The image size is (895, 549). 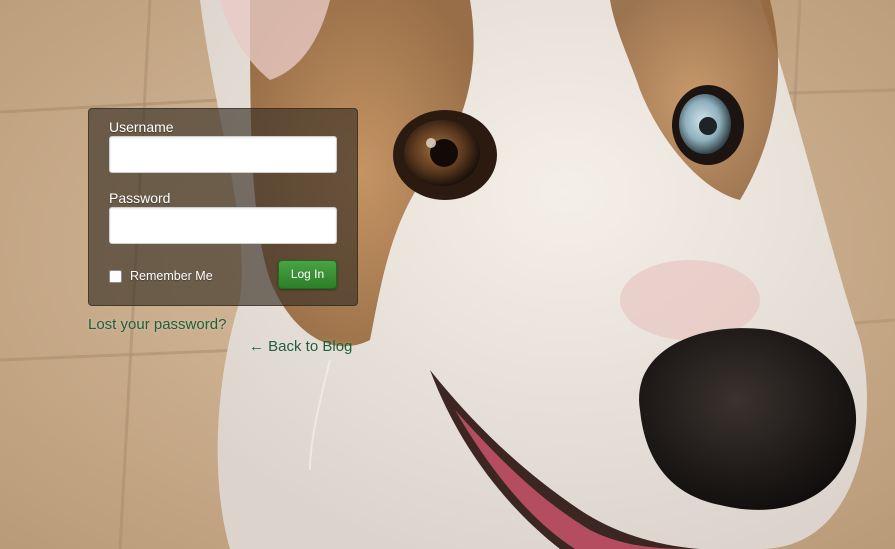 I want to click on password-label: Password, so click(x=140, y=198).